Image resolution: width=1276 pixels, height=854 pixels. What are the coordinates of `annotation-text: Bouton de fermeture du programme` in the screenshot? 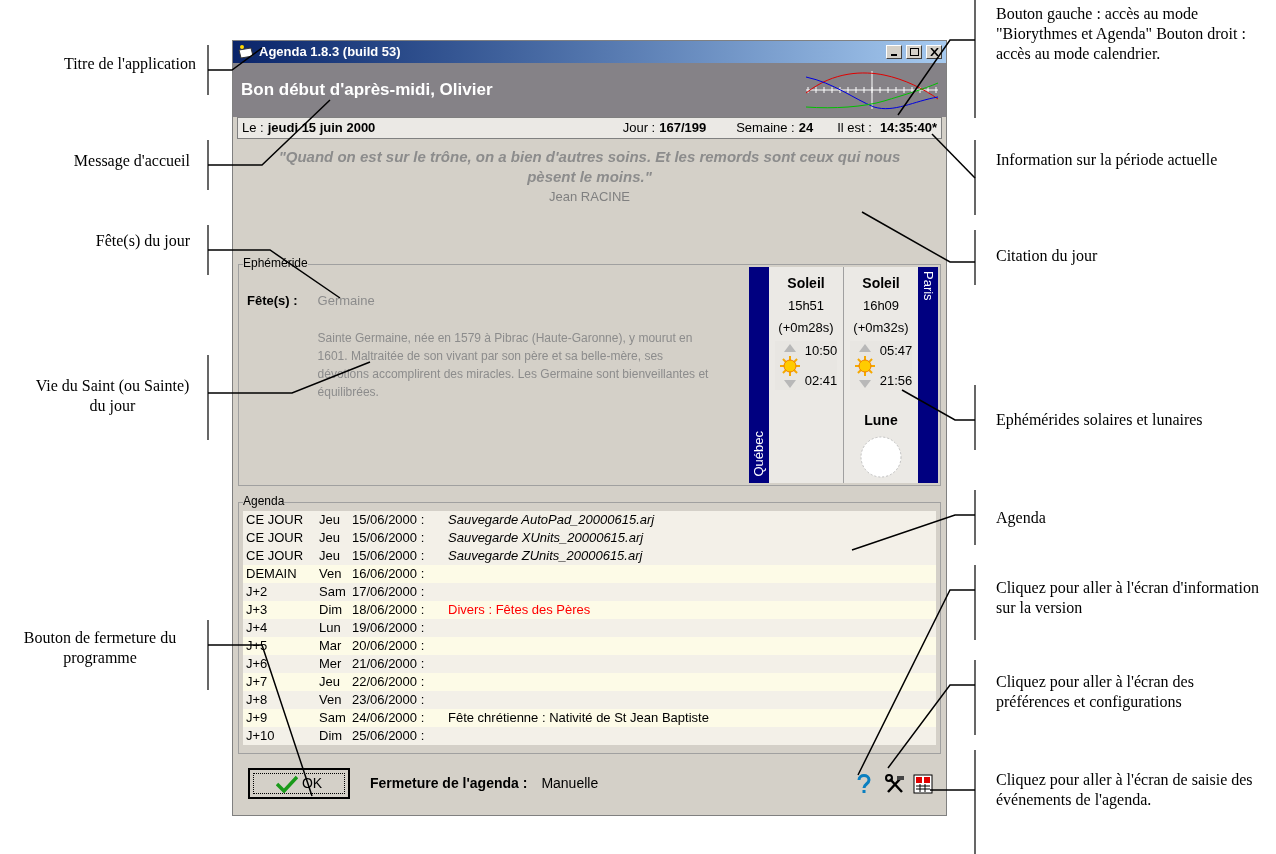 It's located at (100, 648).